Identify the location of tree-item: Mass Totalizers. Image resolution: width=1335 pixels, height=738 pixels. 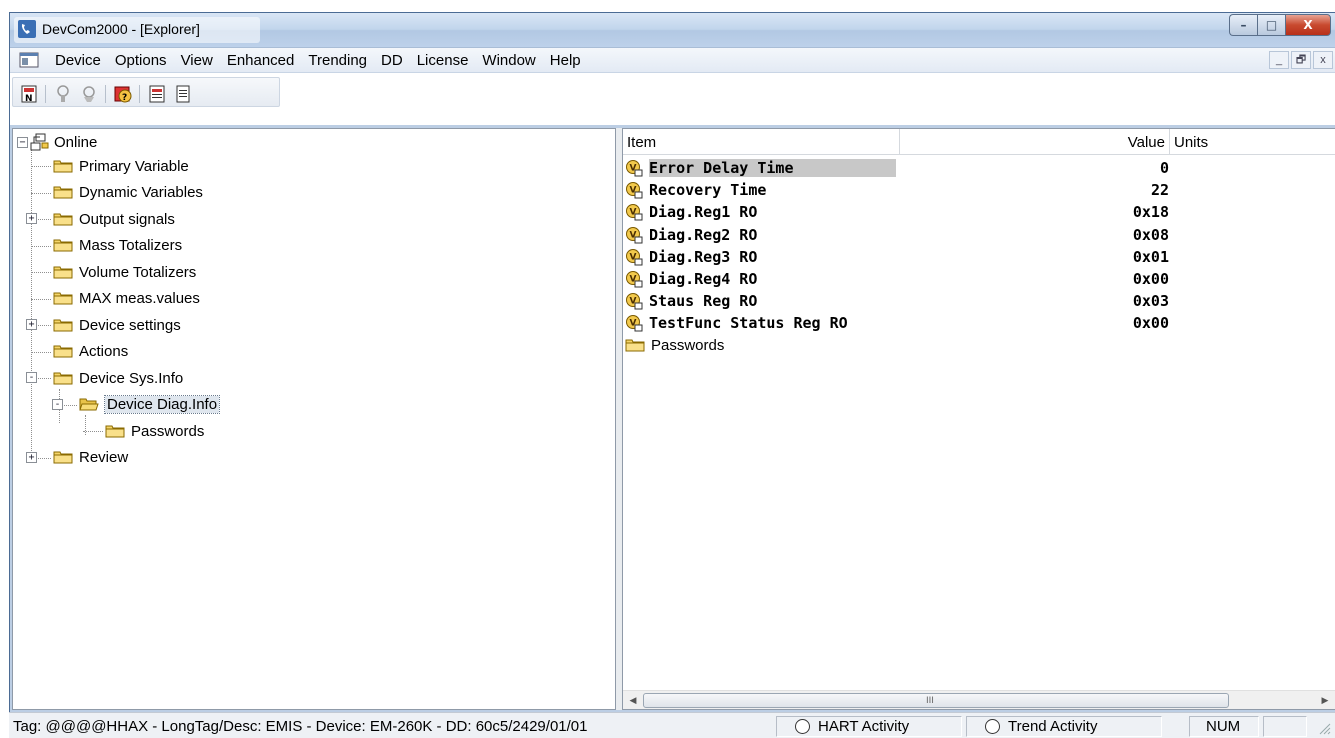
(117, 246).